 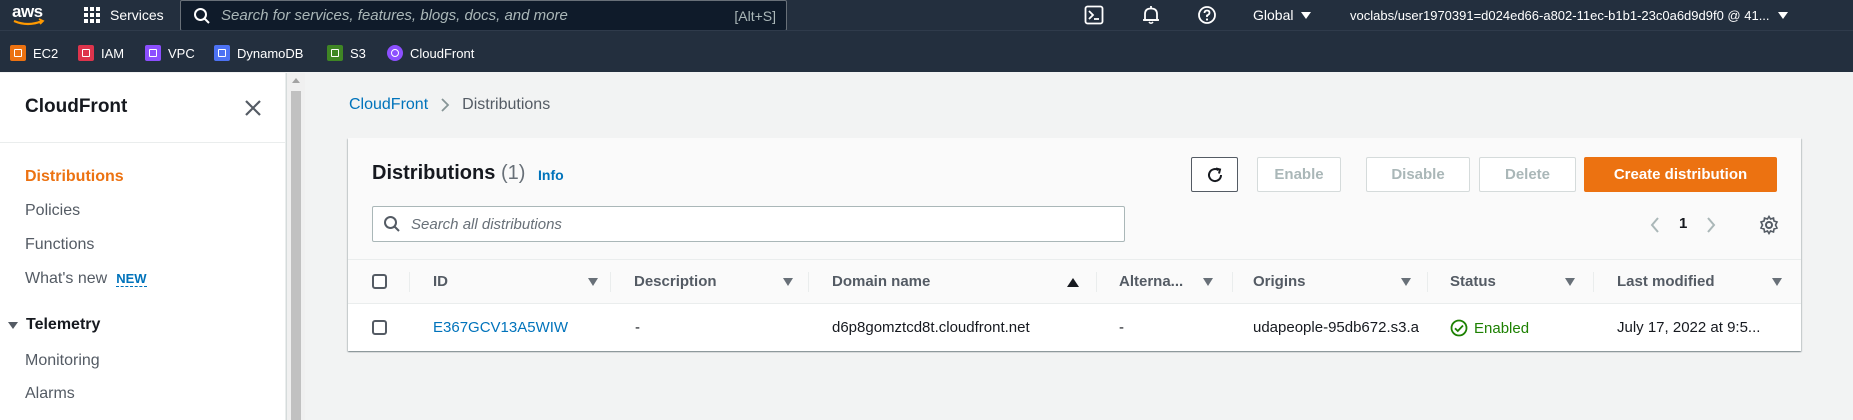 What do you see at coordinates (153, 53) in the screenshot?
I see `vpc-icon` at bounding box center [153, 53].